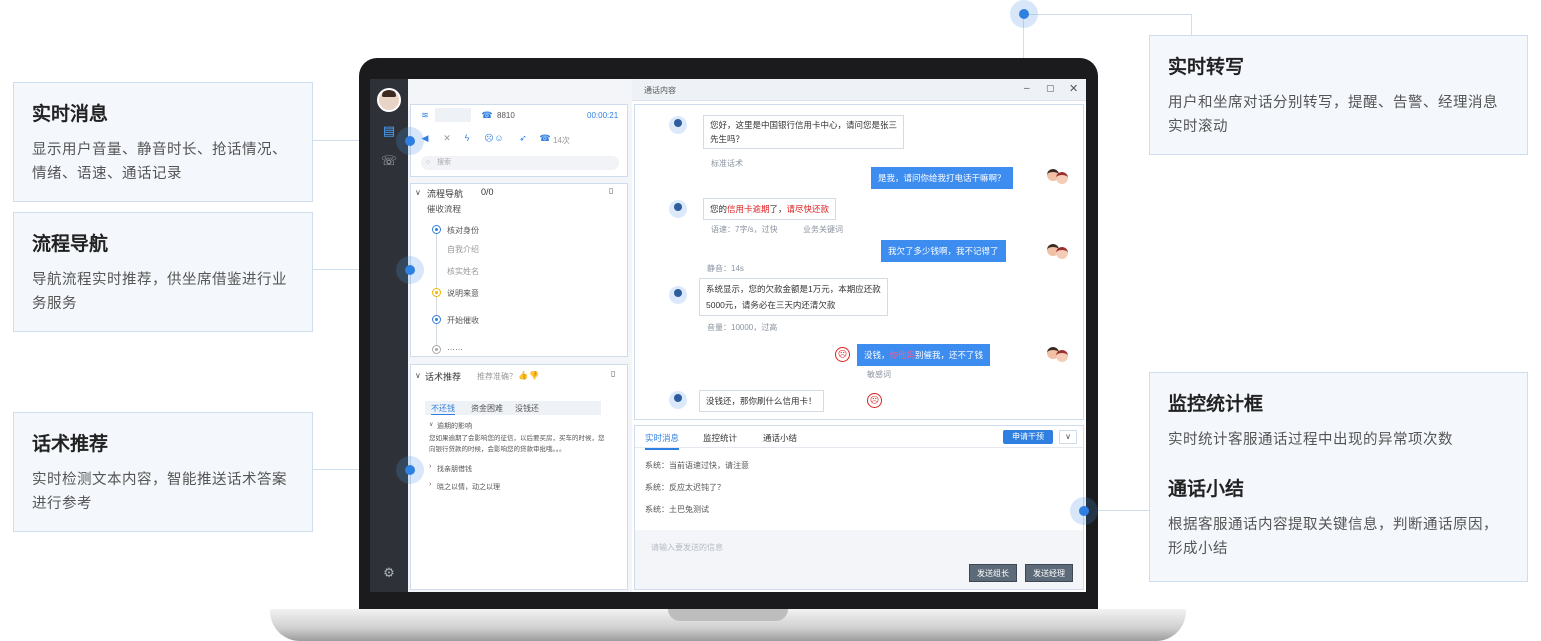  What do you see at coordinates (804, 125) in the screenshot?
I see `message-line: 您好，这里是中国银行信用卡中心，请问您是张三` at bounding box center [804, 125].